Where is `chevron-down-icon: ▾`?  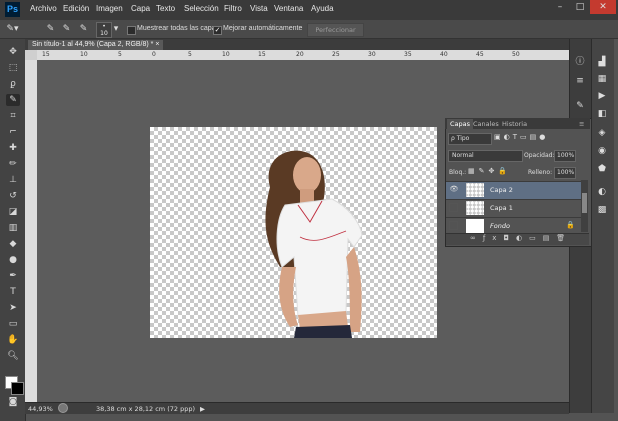 chevron-down-icon: ▾ is located at coordinates (116, 29).